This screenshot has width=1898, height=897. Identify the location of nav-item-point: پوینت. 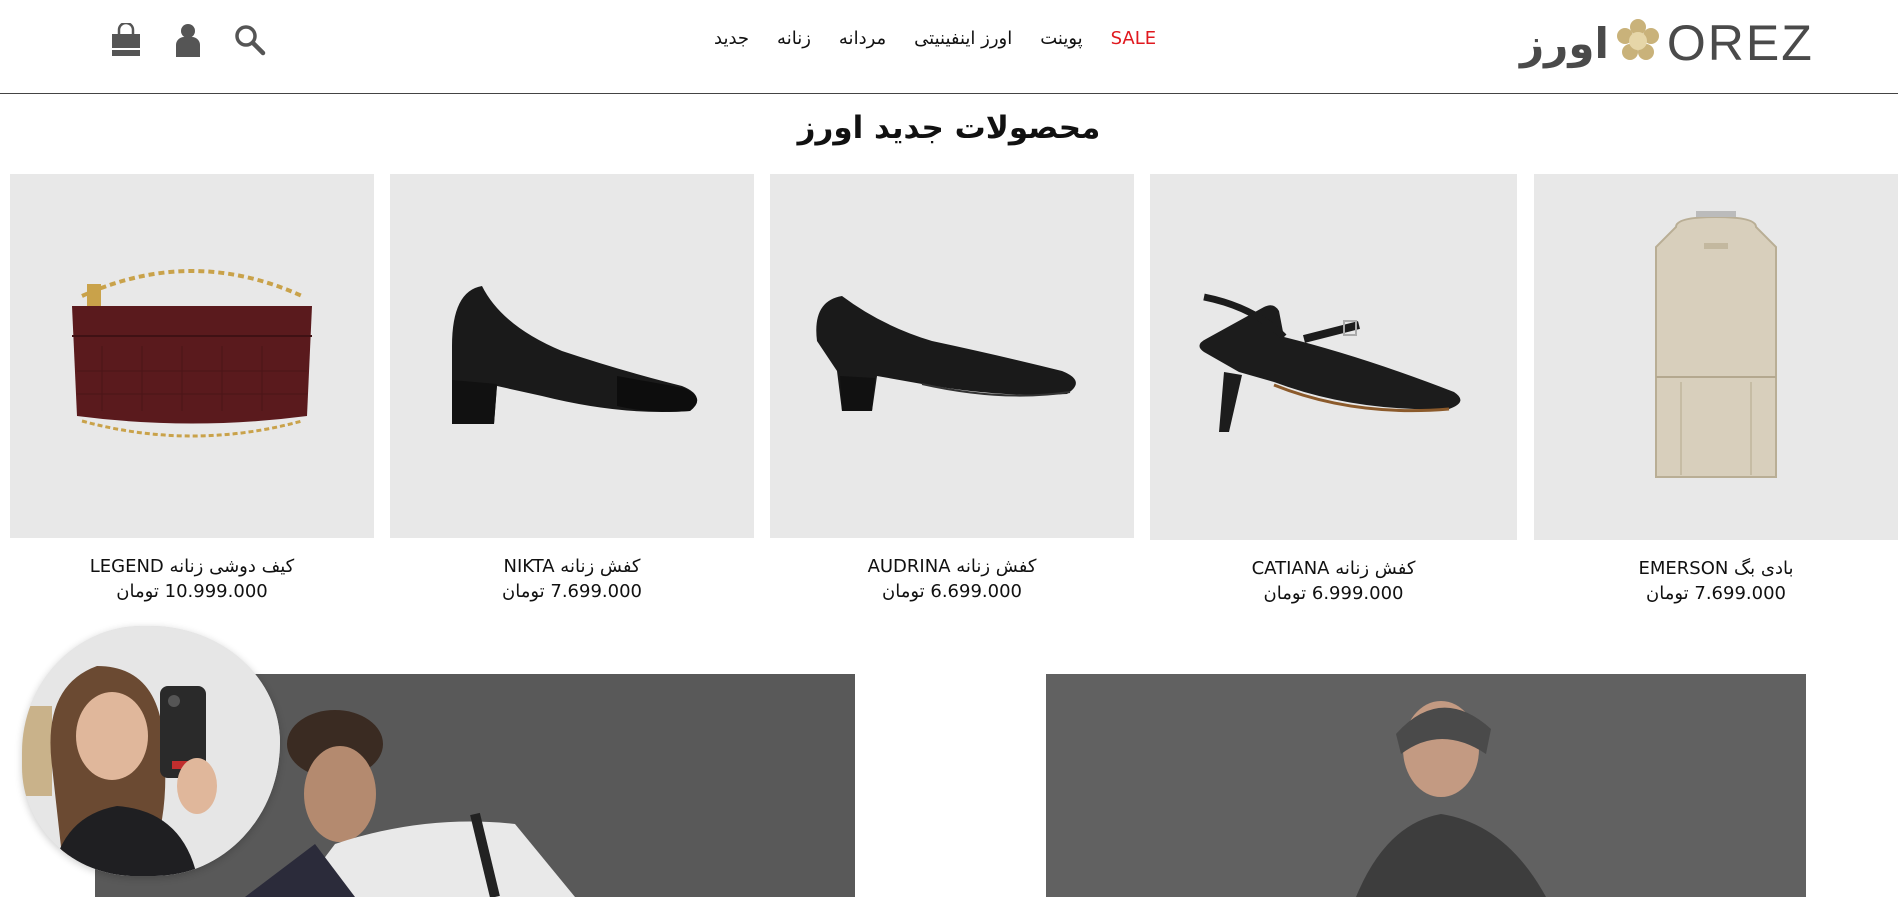
(1061, 38).